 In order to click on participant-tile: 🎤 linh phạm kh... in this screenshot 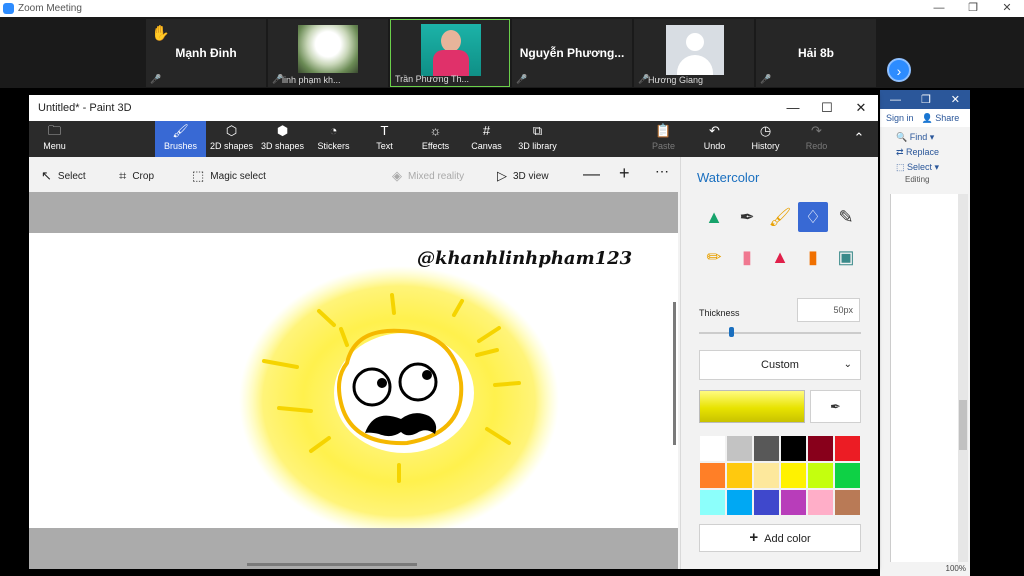, I will do `click(328, 53)`.